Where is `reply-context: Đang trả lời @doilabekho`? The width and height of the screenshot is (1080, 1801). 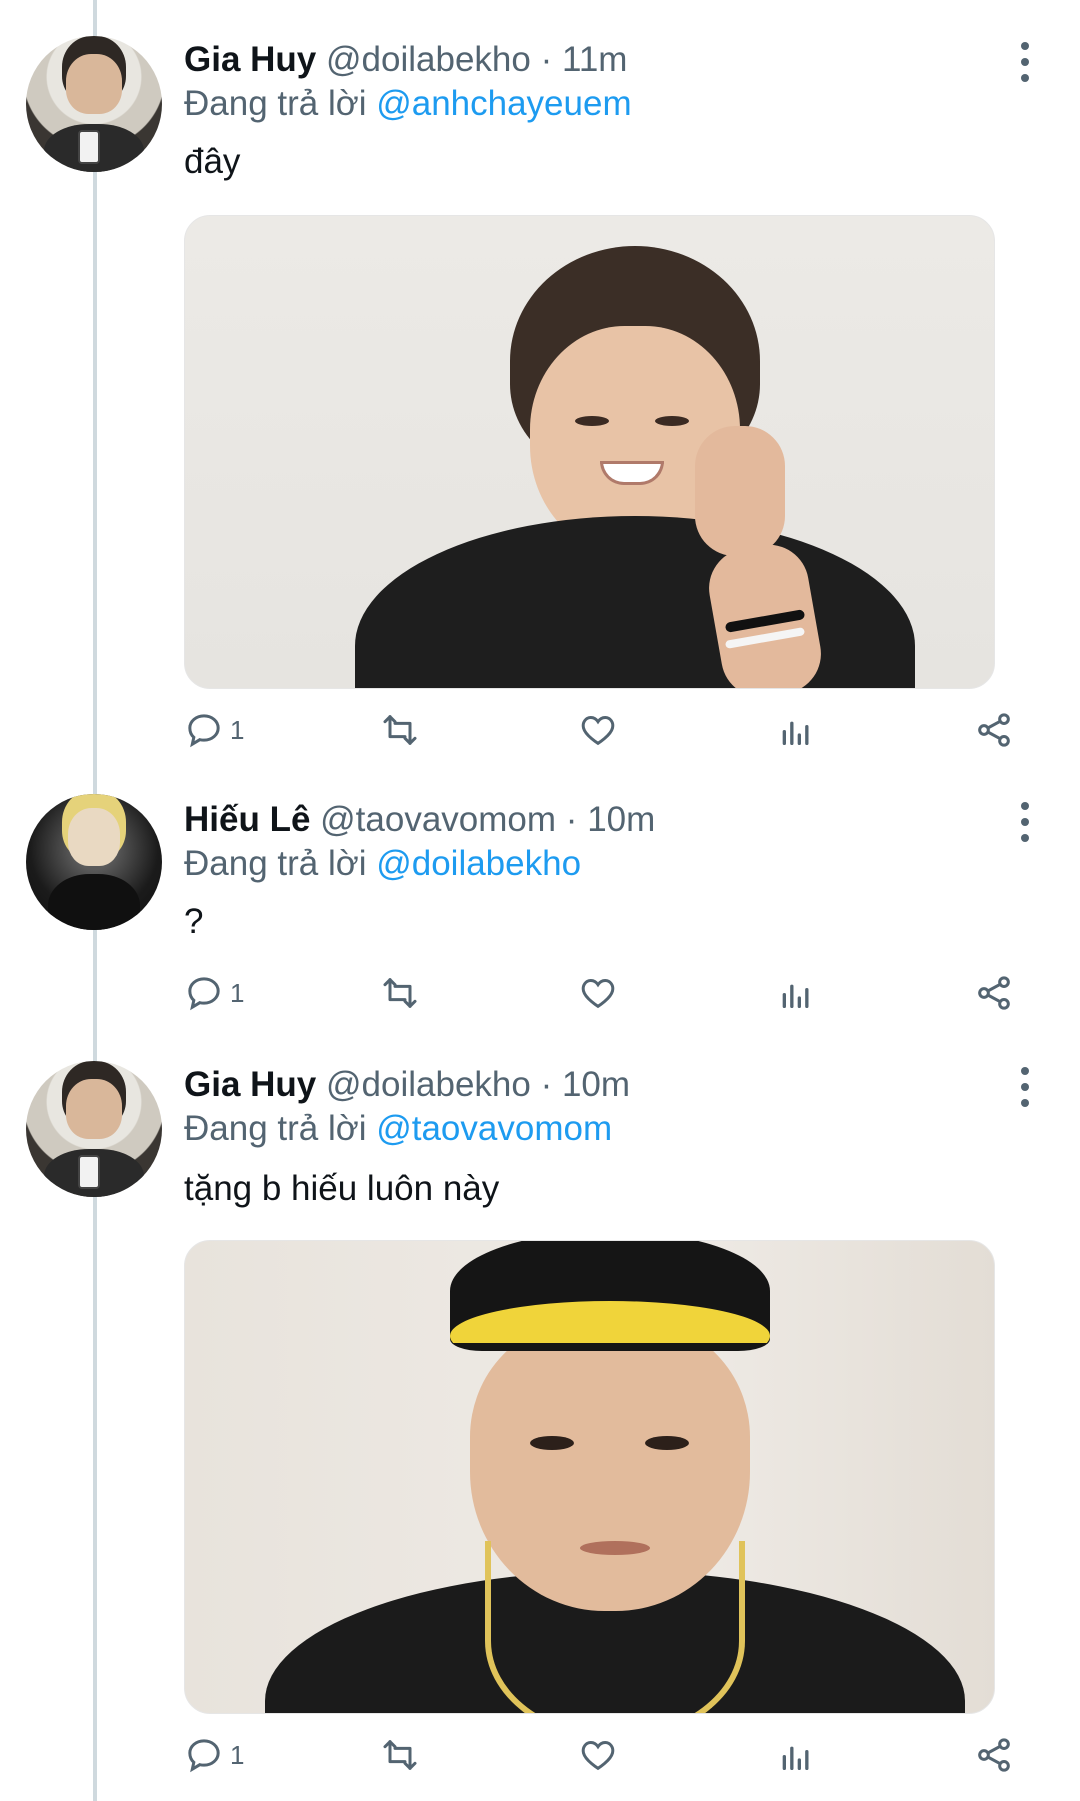
reply-context: Đang trả lời @doilabekho is located at coordinates (382, 864).